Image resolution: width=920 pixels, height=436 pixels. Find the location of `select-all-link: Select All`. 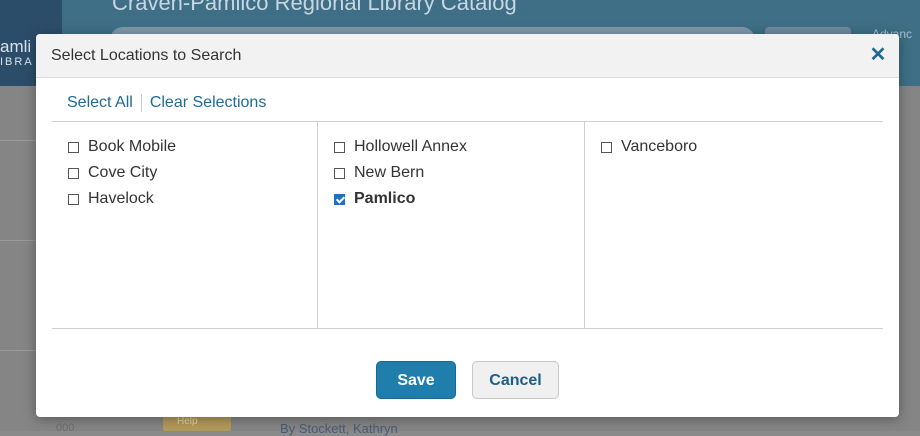

select-all-link: Select All is located at coordinates (100, 102).